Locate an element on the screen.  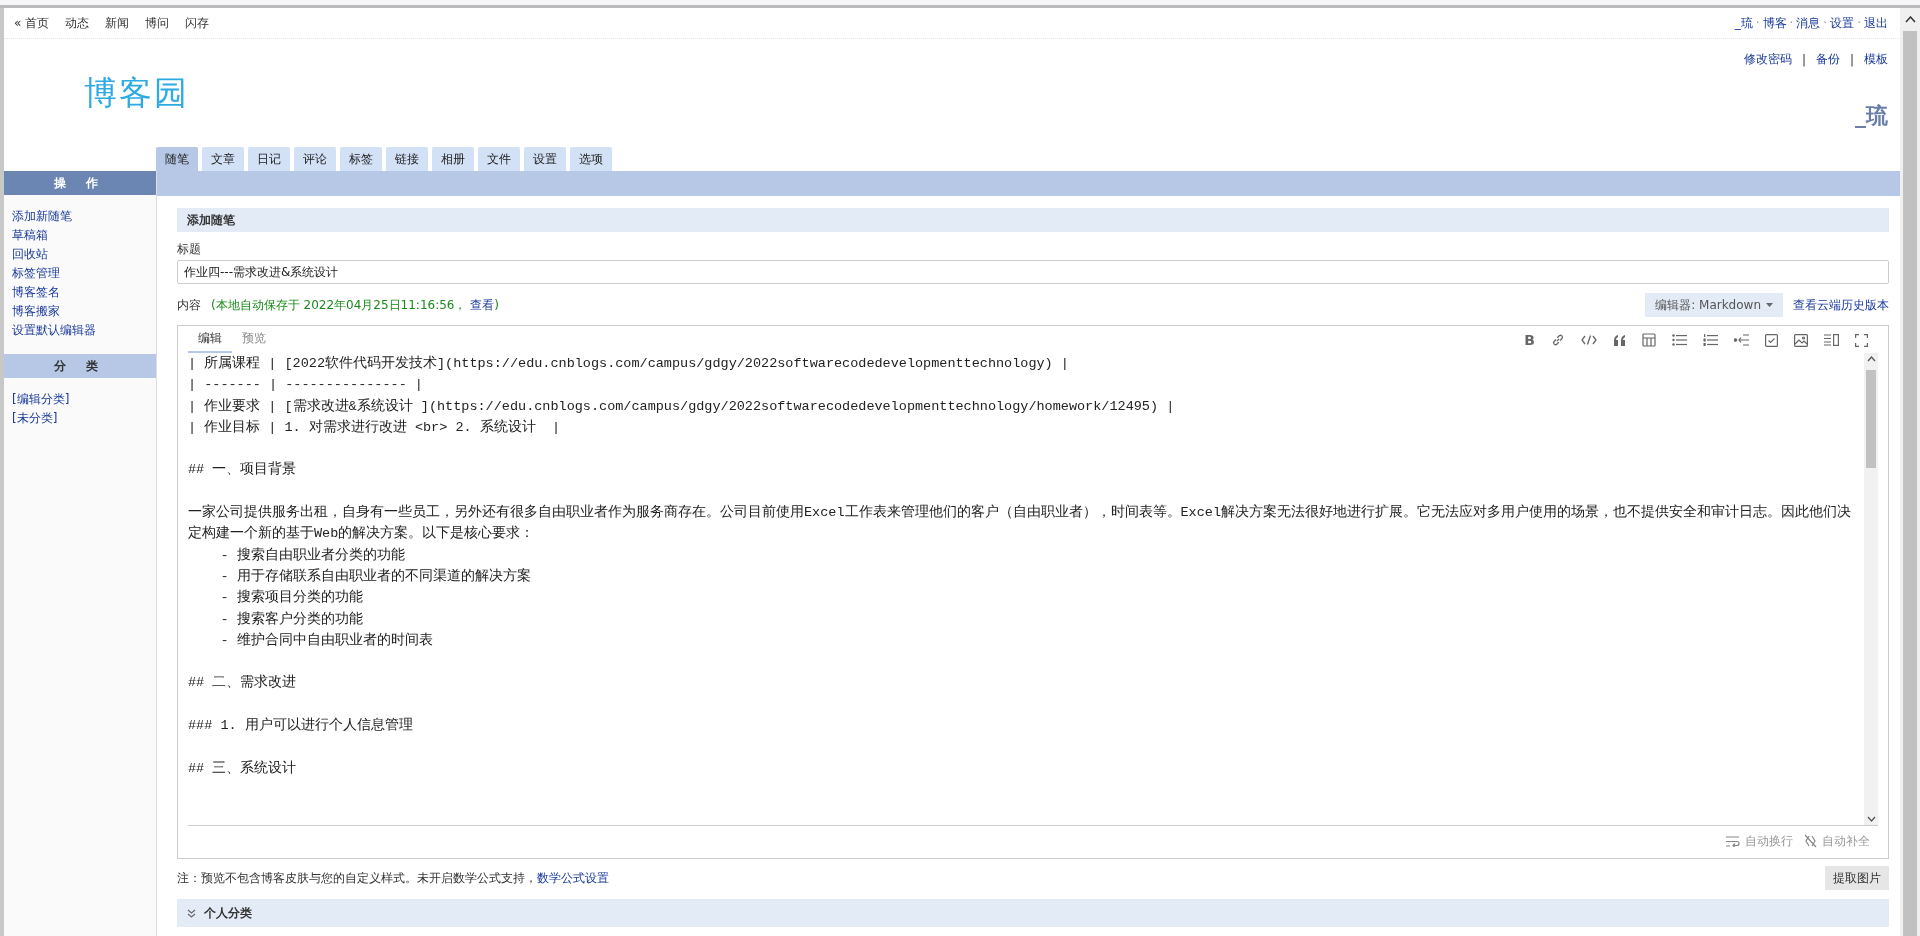
autosave-status: (本地自动保存于 2022年04月25日11:16:56， 查看) is located at coordinates (355, 305).